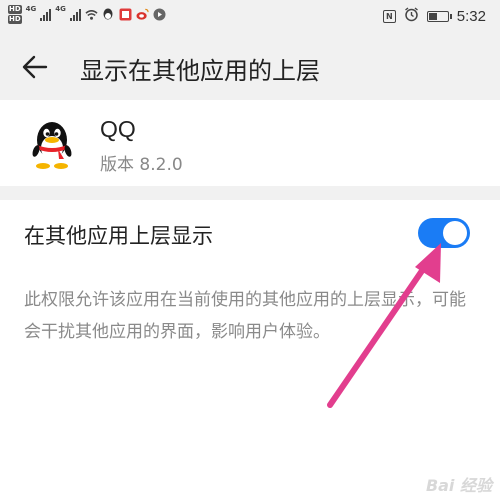  I want to click on overlay-toggle-switch, so click(444, 233).